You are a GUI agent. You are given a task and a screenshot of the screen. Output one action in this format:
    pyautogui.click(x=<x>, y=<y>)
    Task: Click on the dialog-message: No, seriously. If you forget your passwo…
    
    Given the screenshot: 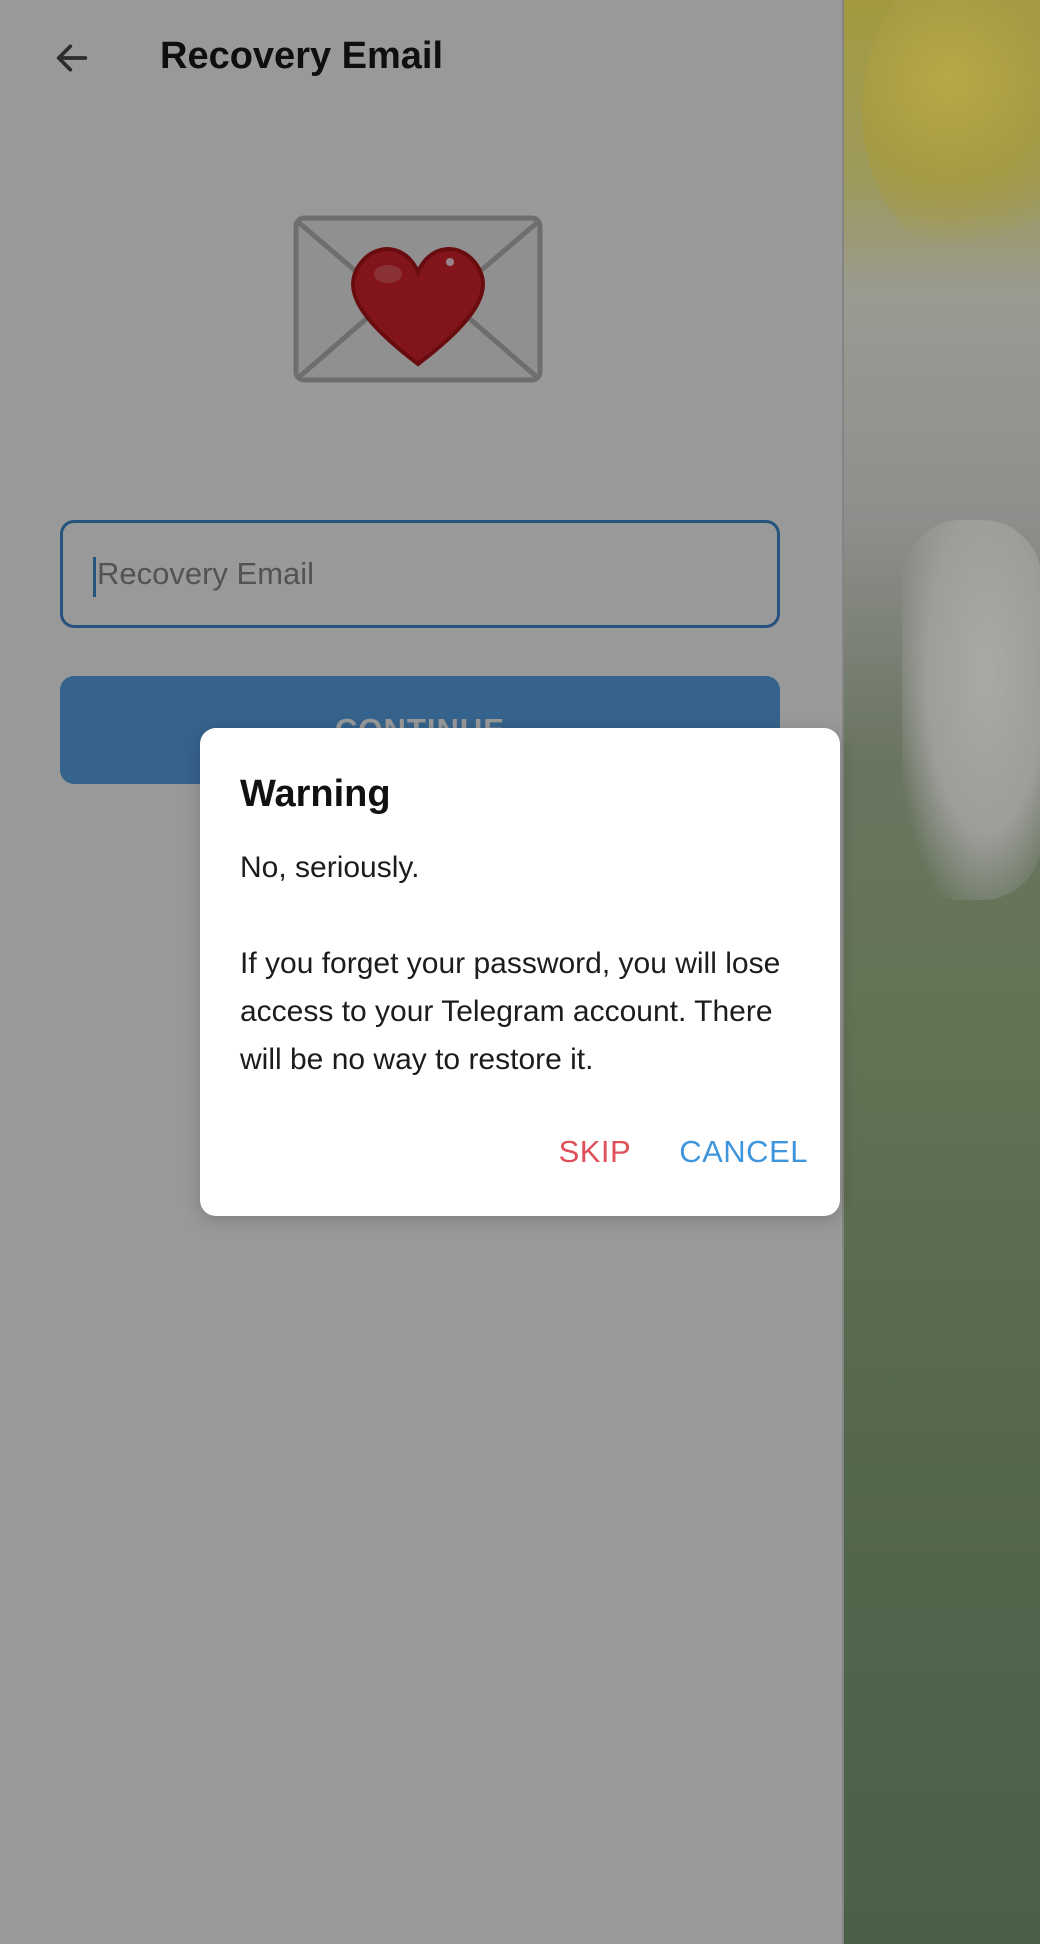 What is the action you would take?
    pyautogui.click(x=530, y=964)
    